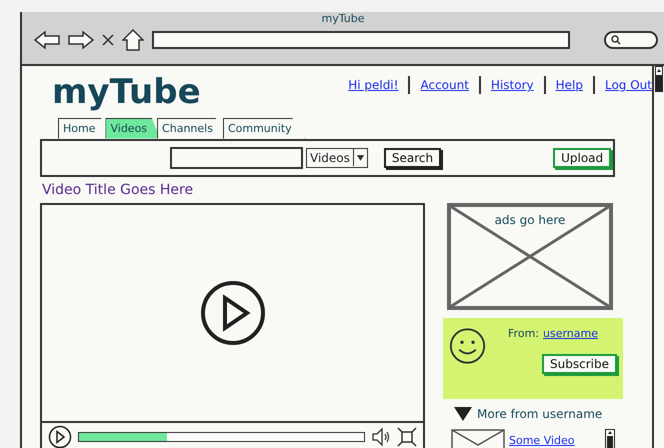 This screenshot has height=448, width=664. What do you see at coordinates (108, 40) in the screenshot?
I see `close-icon` at bounding box center [108, 40].